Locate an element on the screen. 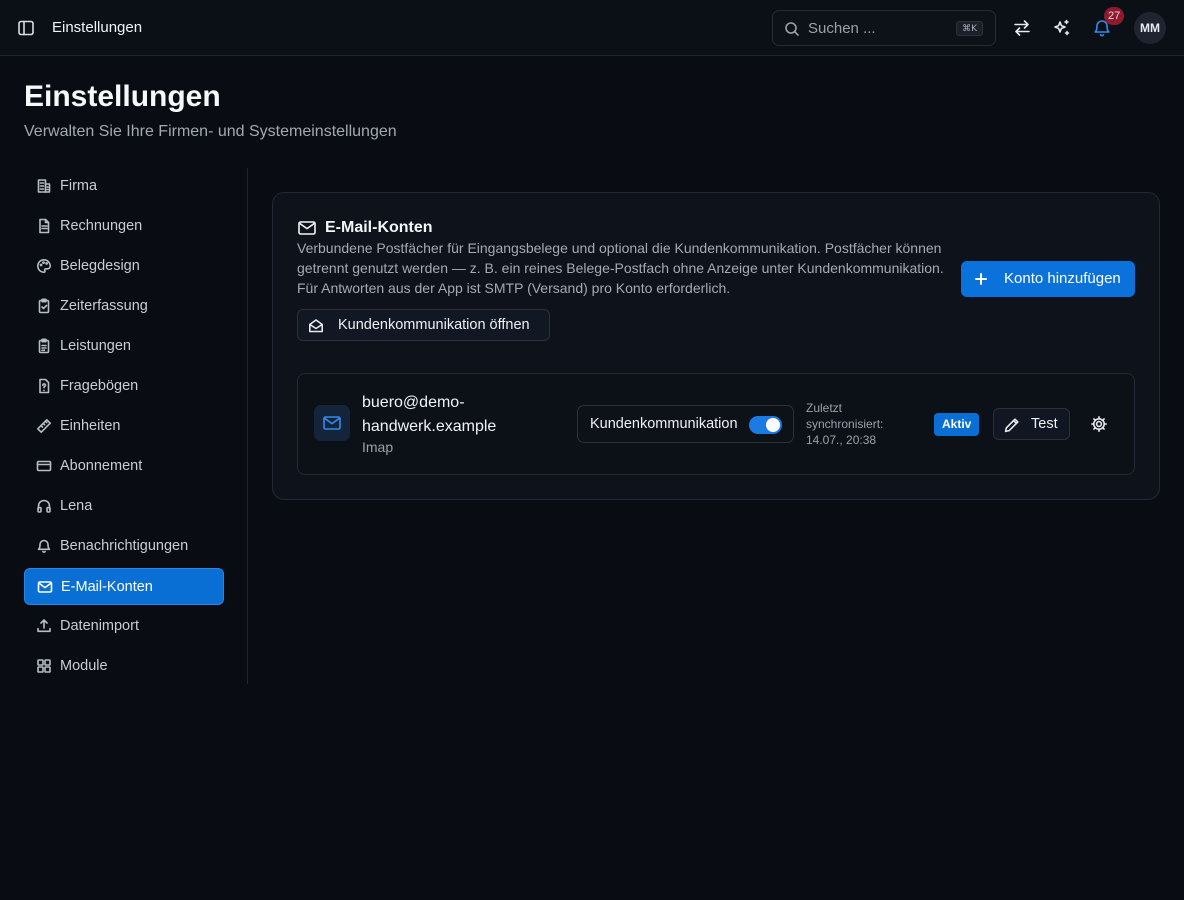 The height and width of the screenshot is (900, 1184). communication-switch is located at coordinates (765, 425).